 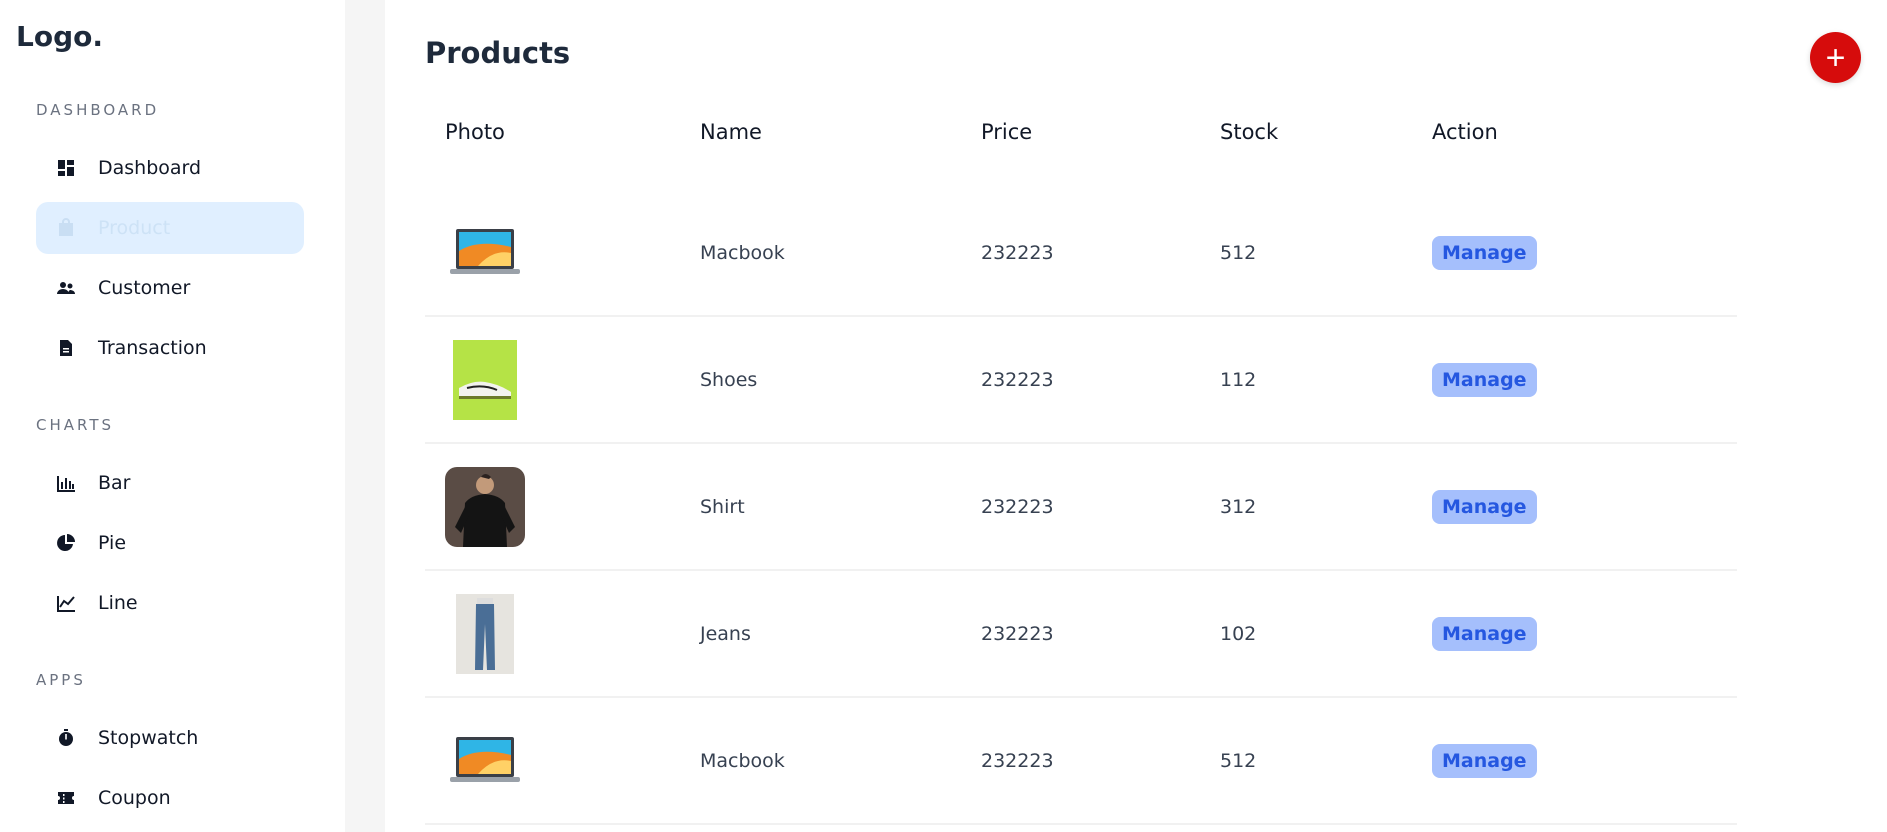 What do you see at coordinates (498, 53) in the screenshot?
I see `page-title: Products` at bounding box center [498, 53].